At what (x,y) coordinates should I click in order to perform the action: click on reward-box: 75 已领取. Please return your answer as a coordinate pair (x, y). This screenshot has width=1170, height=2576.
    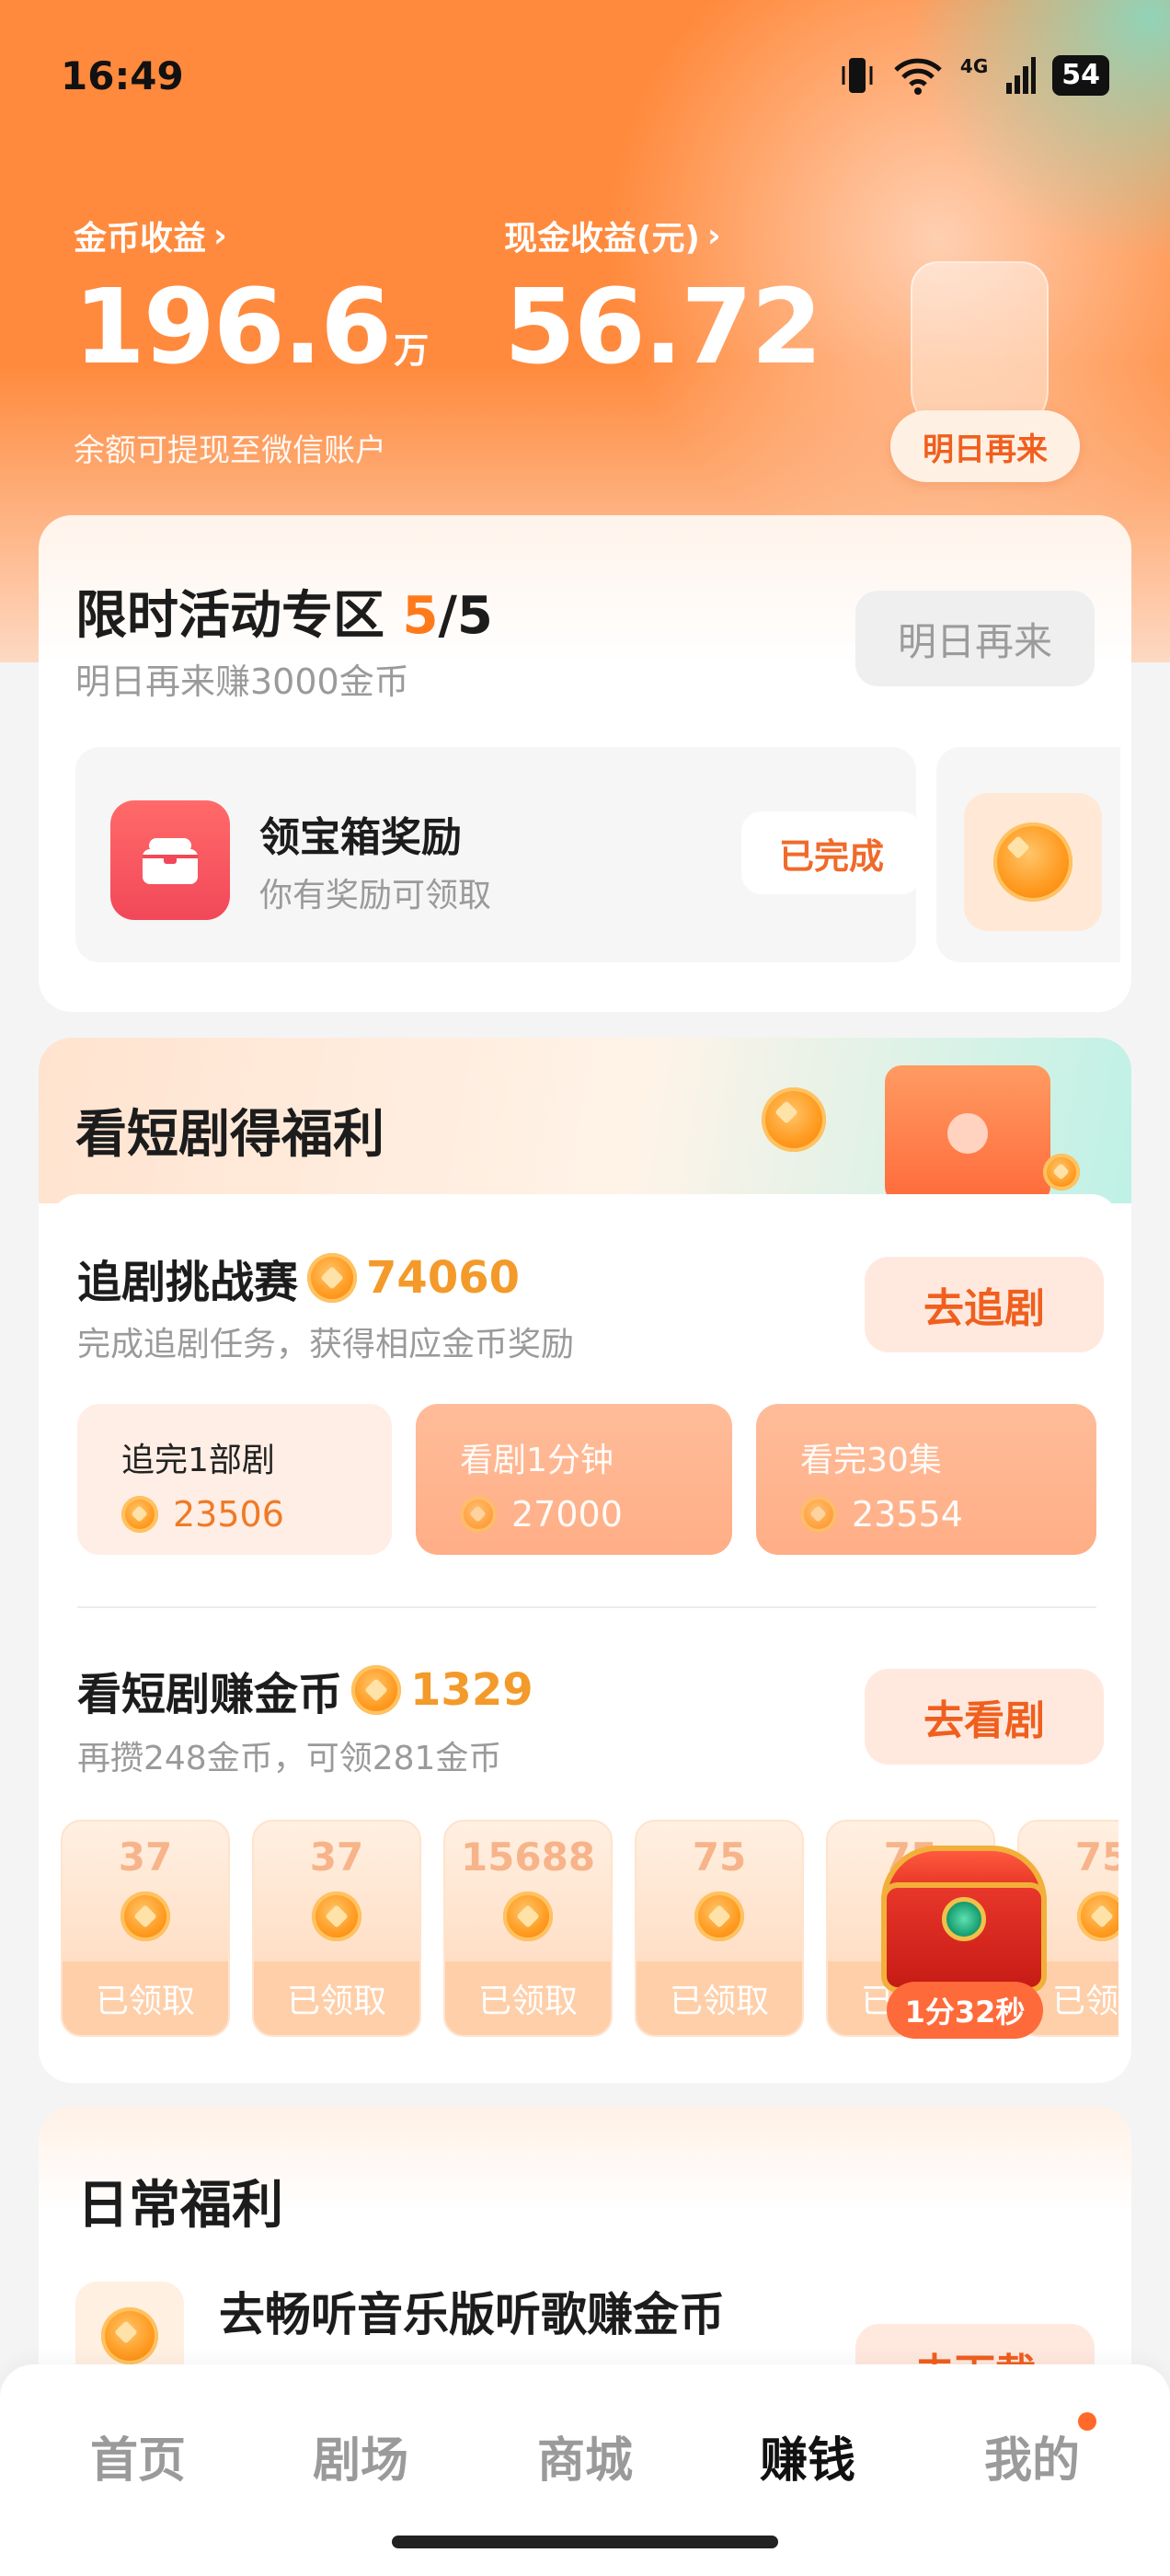
    Looking at the image, I should click on (719, 1928).